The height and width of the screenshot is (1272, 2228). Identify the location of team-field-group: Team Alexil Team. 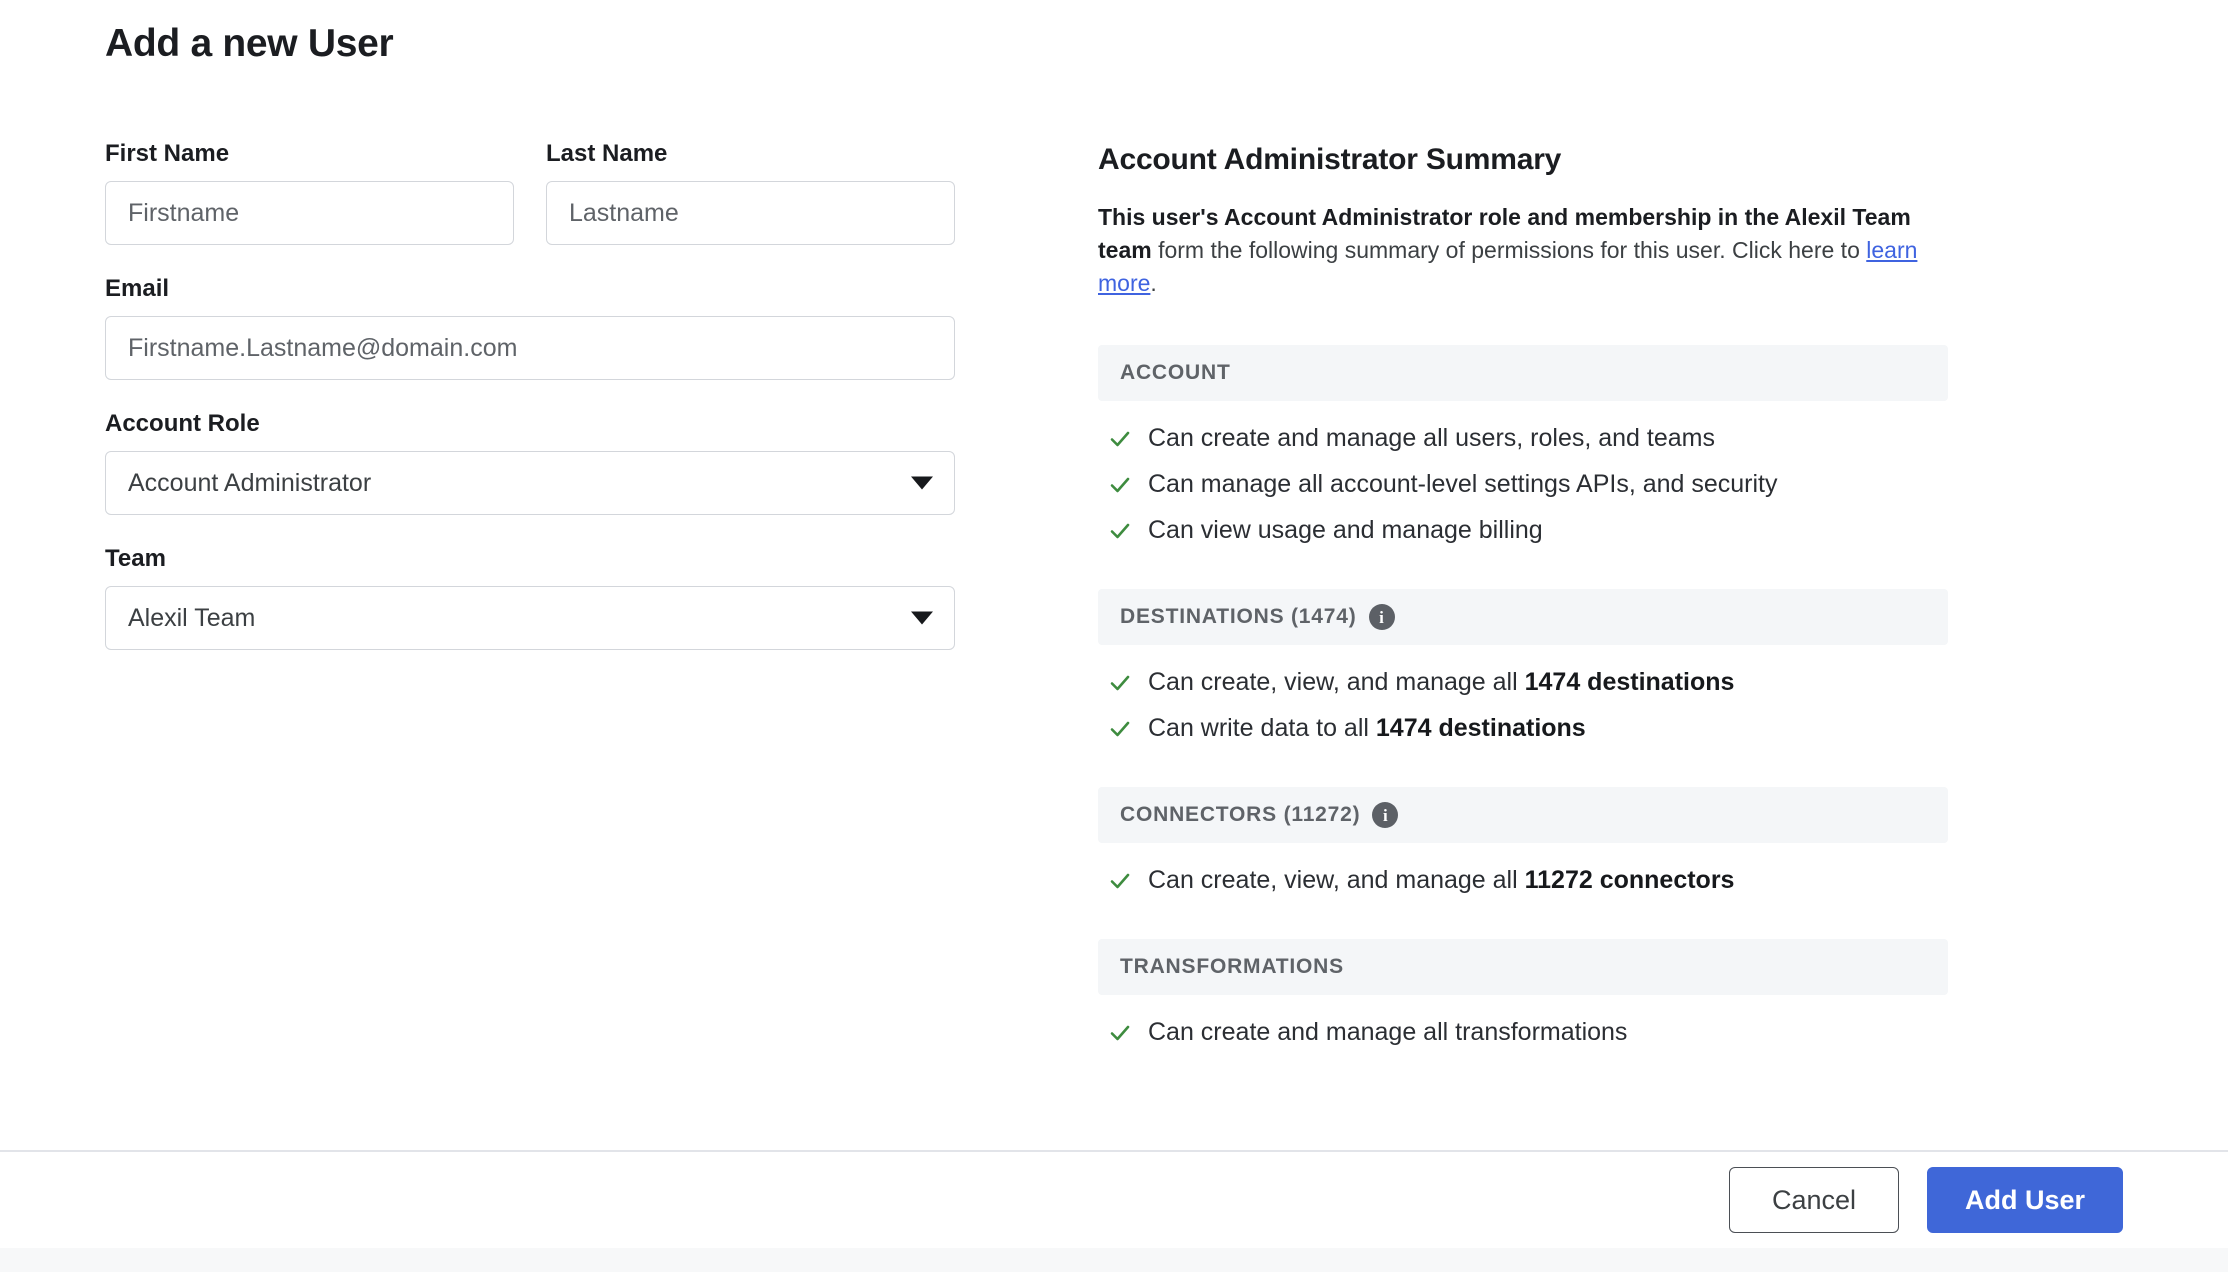
(530, 597).